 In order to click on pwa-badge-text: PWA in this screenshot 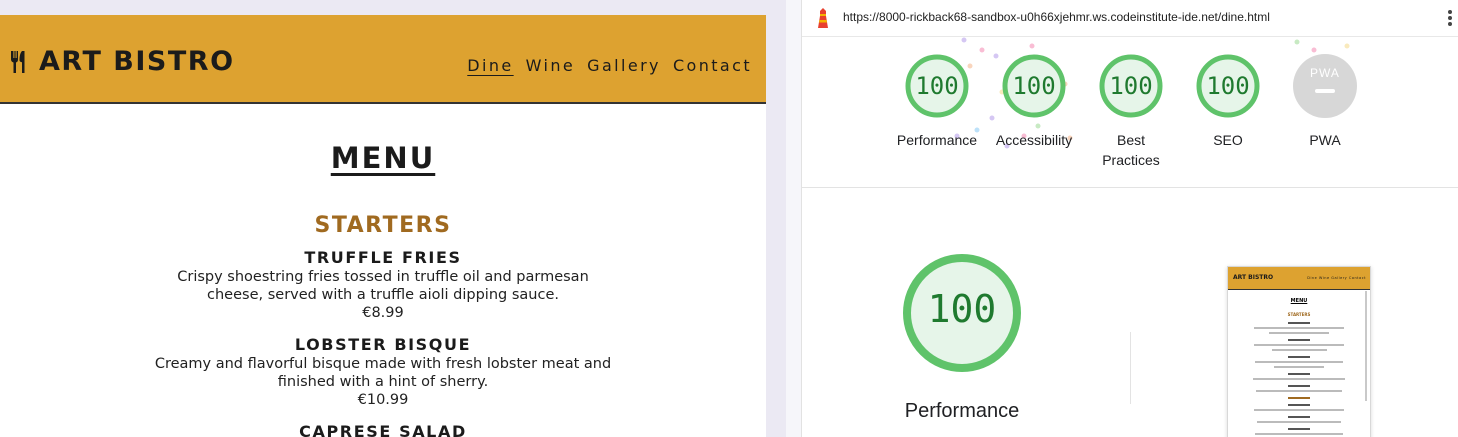, I will do `click(1325, 73)`.